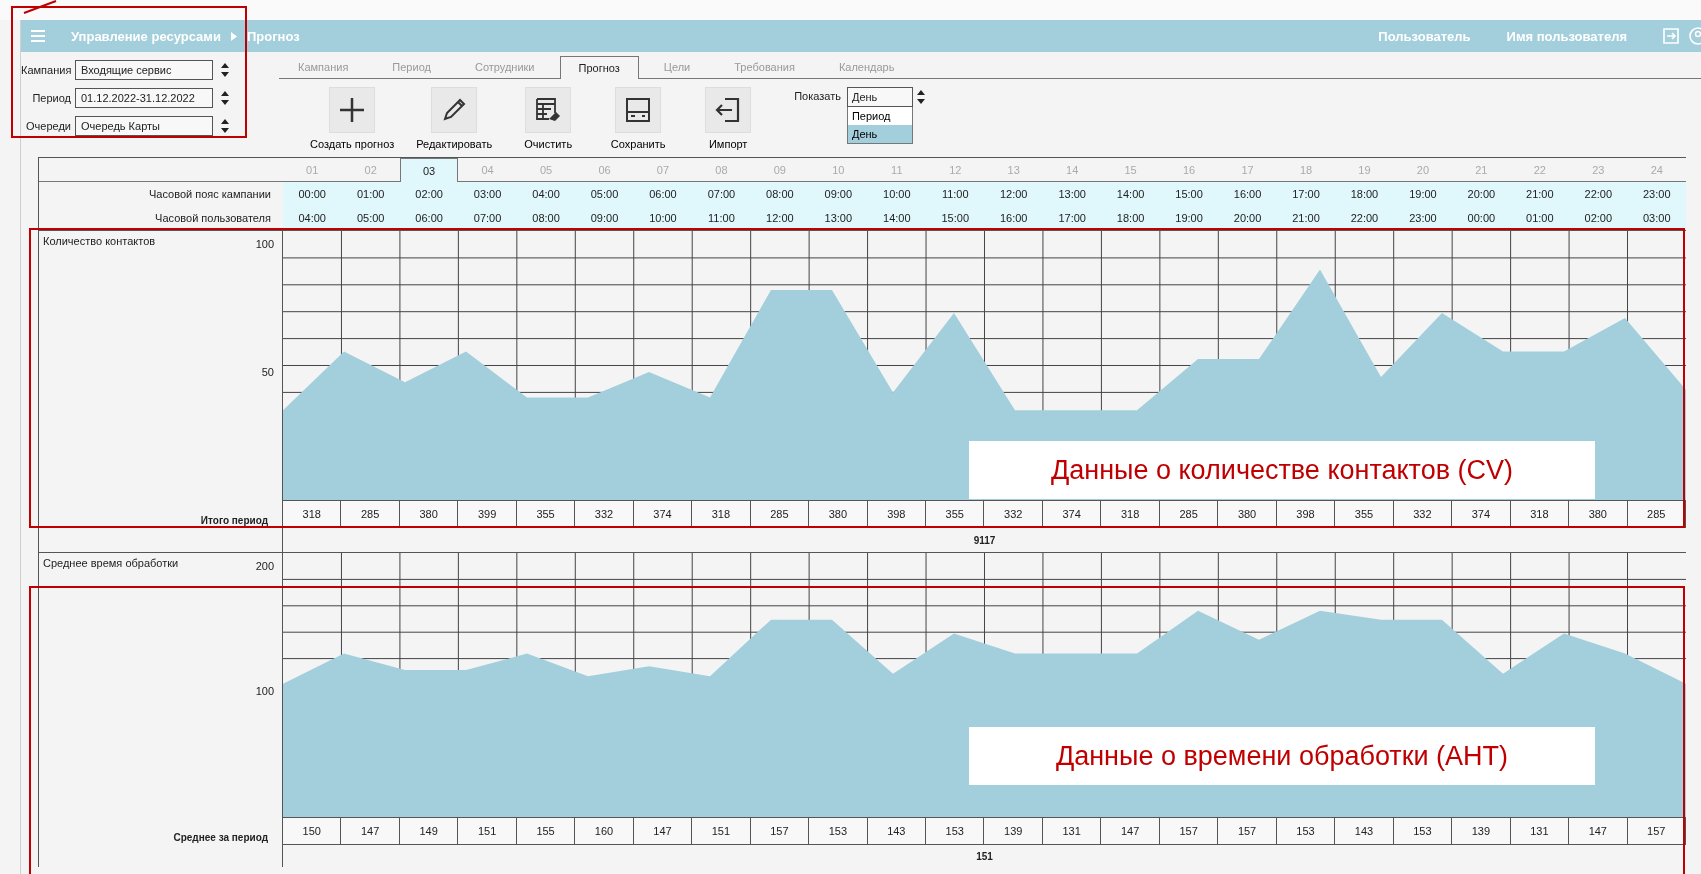 The width and height of the screenshot is (1701, 874). Describe the element at coordinates (866, 66) in the screenshot. I see `tab: Календарь` at that location.